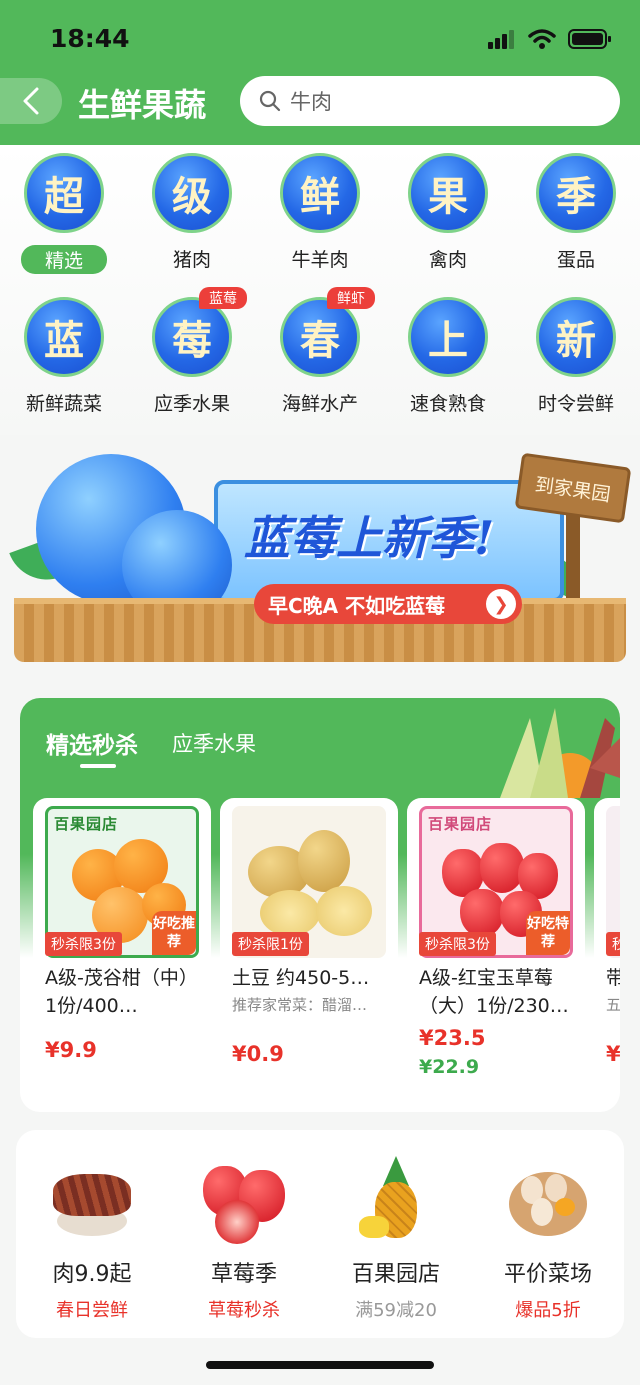  I want to click on product-card: 秒杀限1份 土豆 约450-5… 推荐家常菜：醋溜… ¥0.9, so click(309, 945).